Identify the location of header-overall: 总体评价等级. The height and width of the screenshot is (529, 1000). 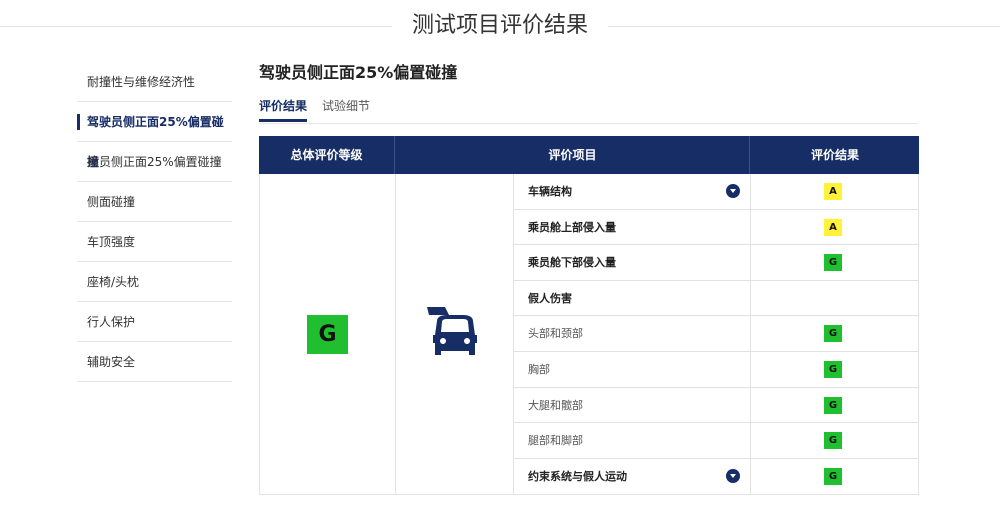
(326, 155).